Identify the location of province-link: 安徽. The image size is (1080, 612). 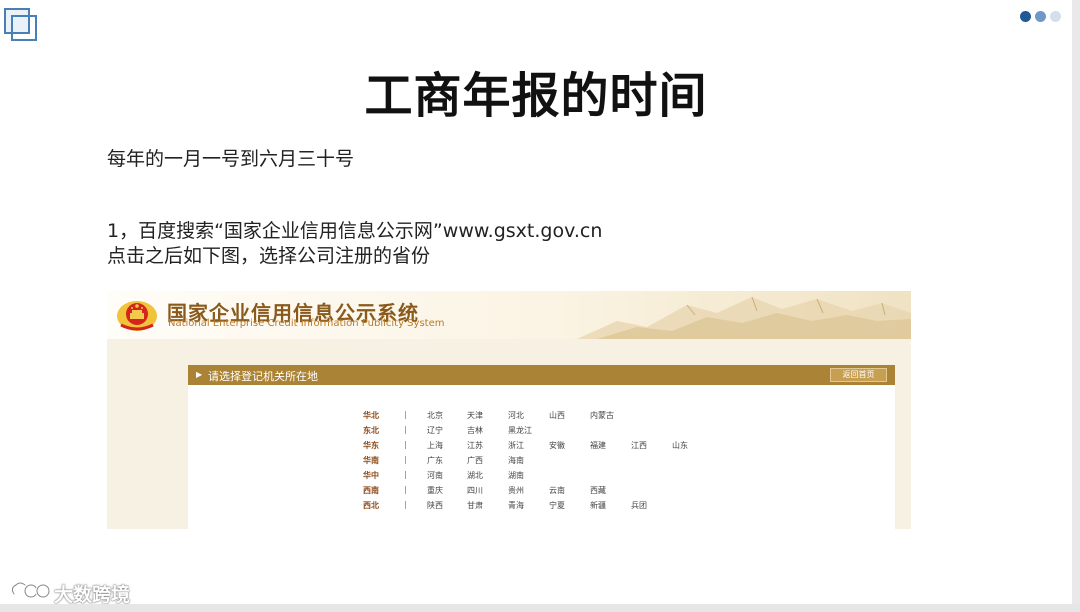
(557, 445).